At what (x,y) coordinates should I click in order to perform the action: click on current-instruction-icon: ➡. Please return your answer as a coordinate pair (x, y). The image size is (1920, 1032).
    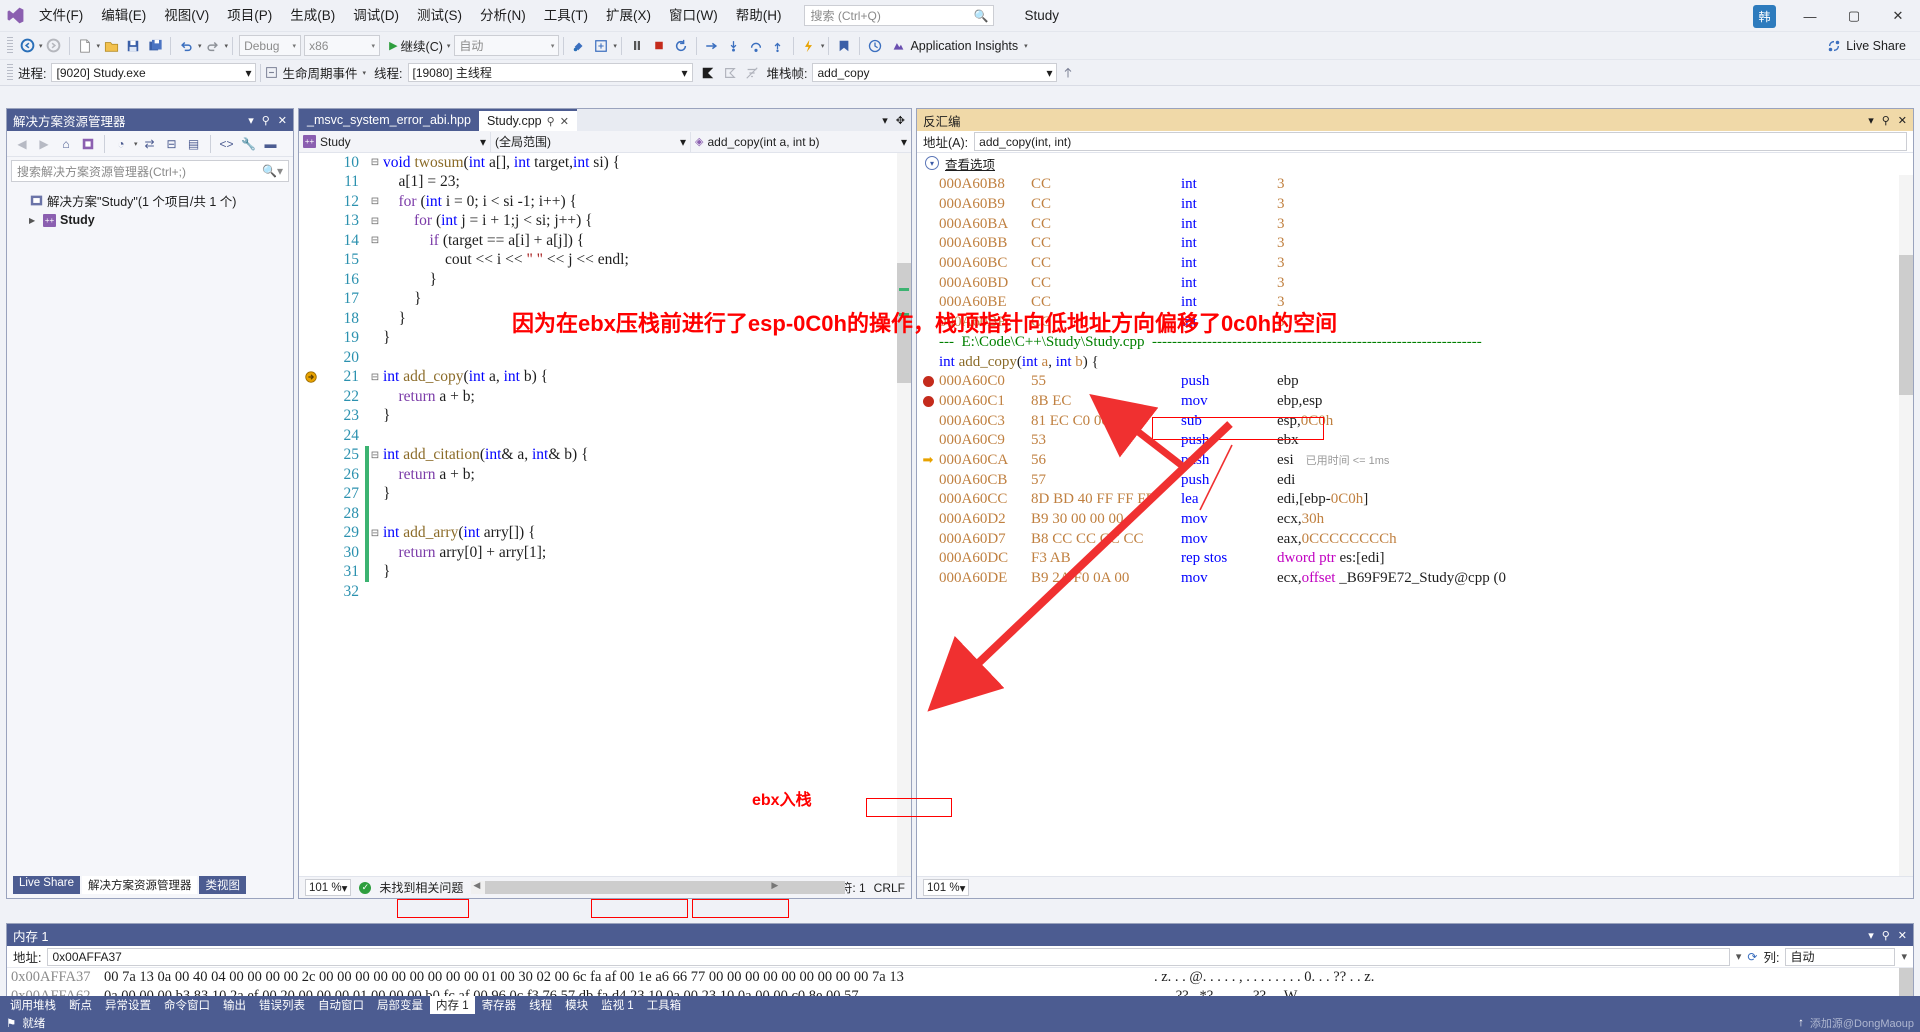
    Looking at the image, I should click on (928, 460).